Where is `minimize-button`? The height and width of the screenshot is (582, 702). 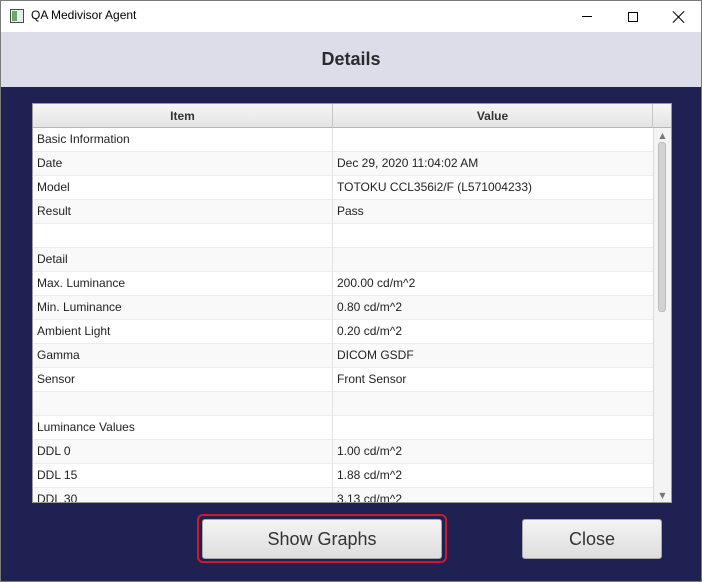 minimize-button is located at coordinates (587, 16).